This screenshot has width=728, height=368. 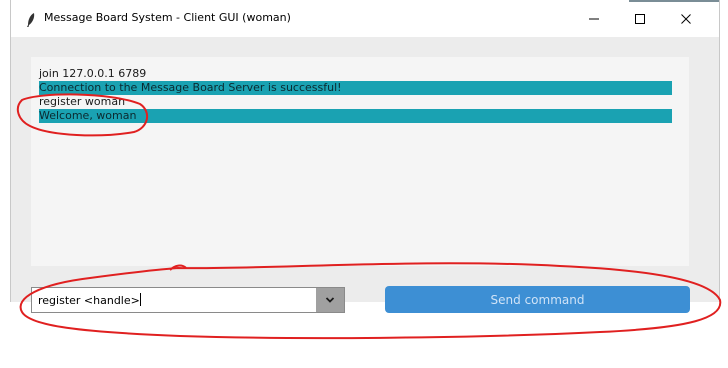 I want to click on dropdown-arrow-button, so click(x=330, y=300).